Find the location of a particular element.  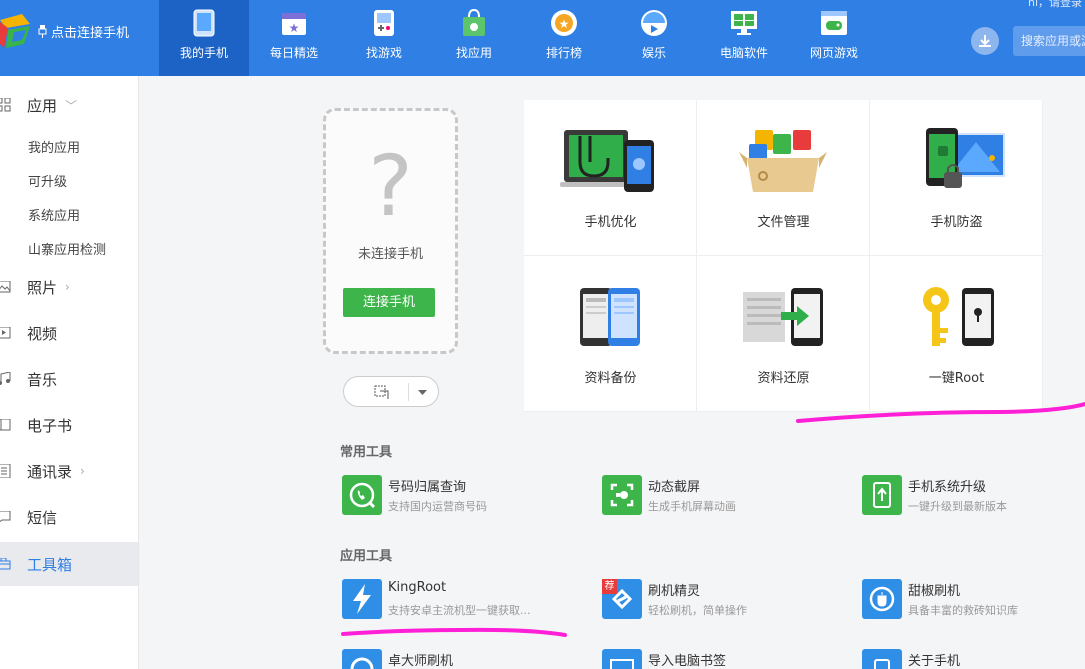

feature-one-click-root: 一键Root is located at coordinates (956, 334).